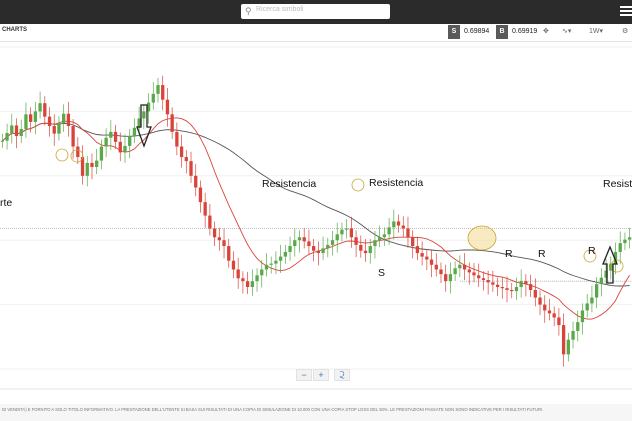 The height and width of the screenshot is (421, 632). I want to click on hamburger-menu-icon, so click(626, 12).